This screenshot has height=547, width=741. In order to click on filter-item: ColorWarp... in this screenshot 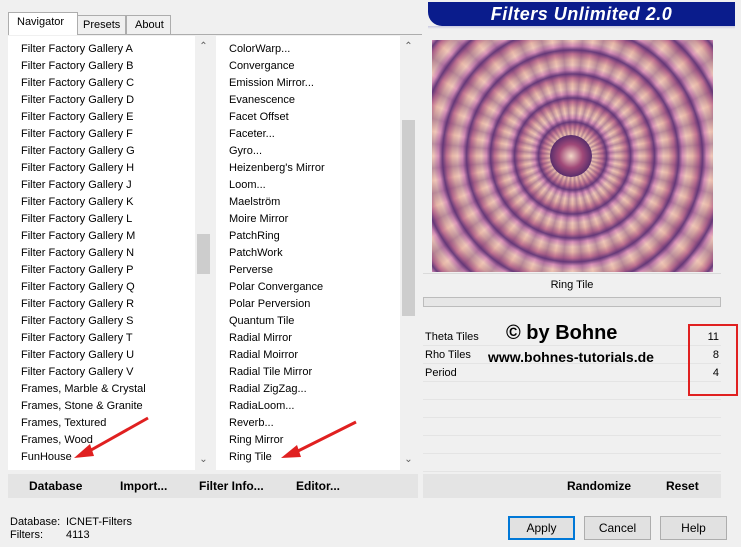, I will do `click(270, 49)`.